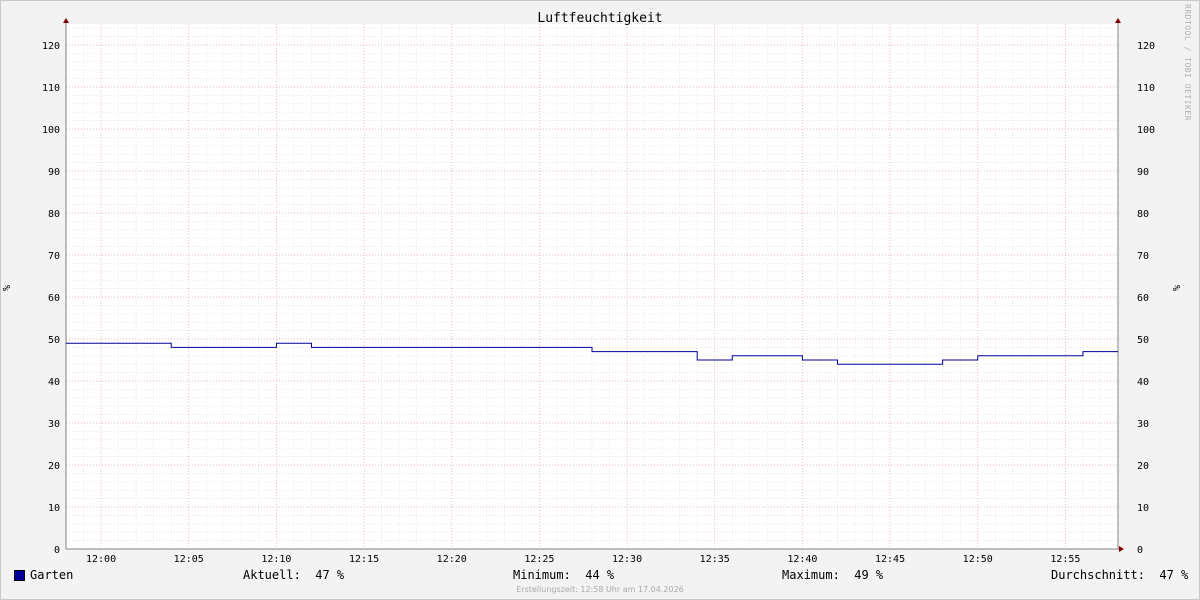  I want to click on x-tick-label: 12:10, so click(276, 559).